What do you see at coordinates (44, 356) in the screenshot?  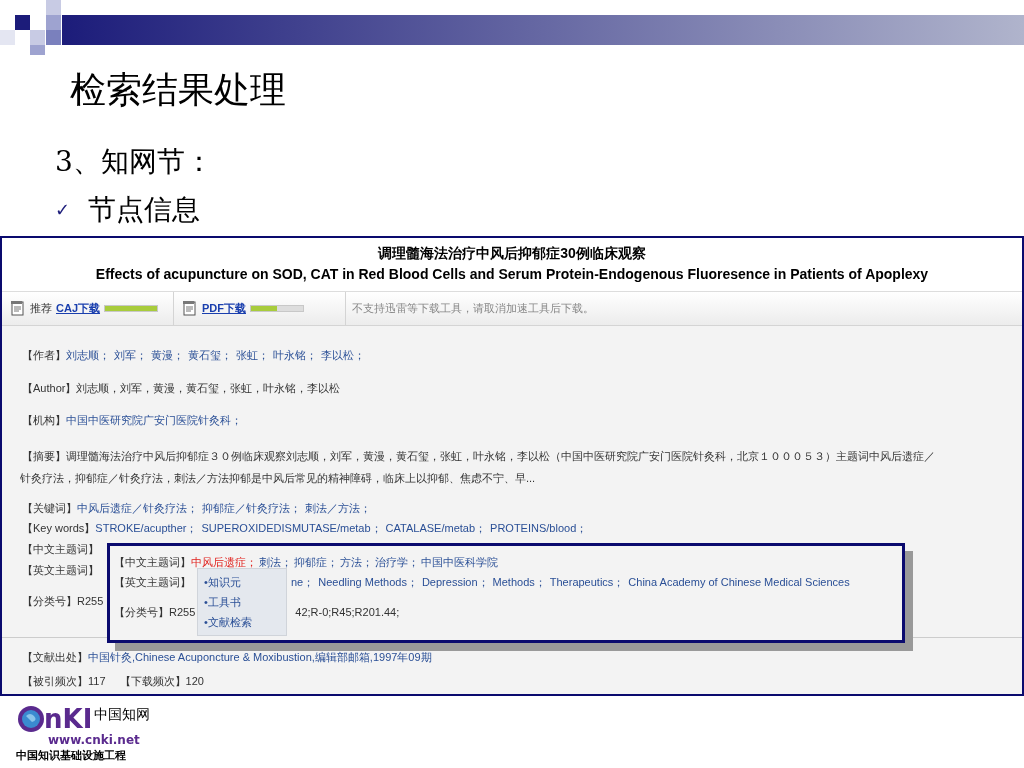 I see `field-label: 【作者】` at bounding box center [44, 356].